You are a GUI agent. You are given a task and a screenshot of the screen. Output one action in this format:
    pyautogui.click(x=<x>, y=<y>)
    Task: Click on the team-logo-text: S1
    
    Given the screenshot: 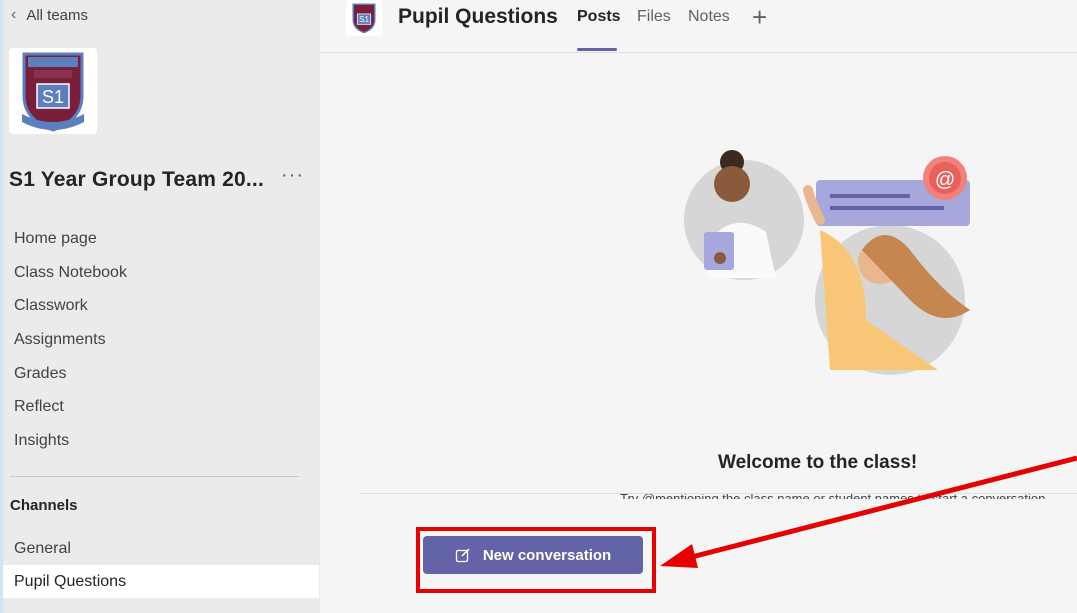 What is the action you would take?
    pyautogui.click(x=53, y=97)
    